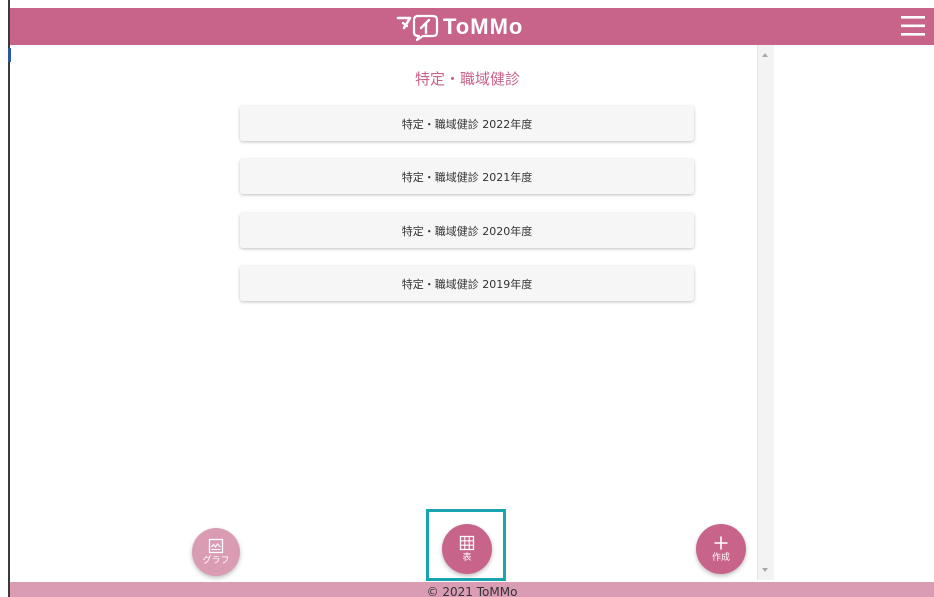  I want to click on footer-copyright: © 2021 ToMMo, so click(472, 591).